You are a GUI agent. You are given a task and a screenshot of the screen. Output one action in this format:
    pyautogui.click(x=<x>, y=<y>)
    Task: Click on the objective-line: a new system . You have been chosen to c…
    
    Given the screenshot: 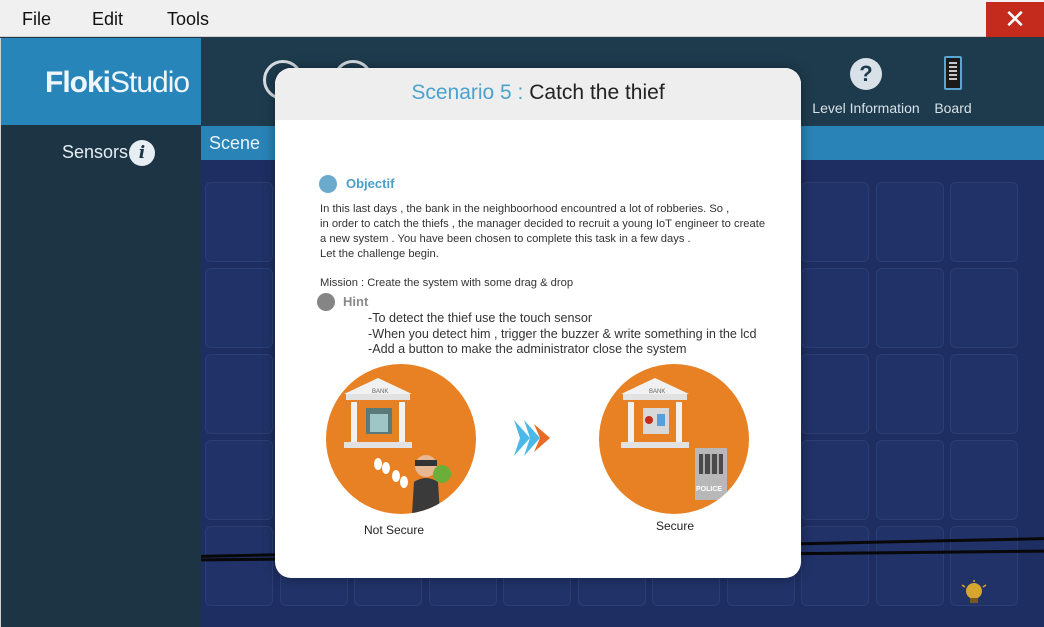 What is the action you would take?
    pyautogui.click(x=505, y=239)
    